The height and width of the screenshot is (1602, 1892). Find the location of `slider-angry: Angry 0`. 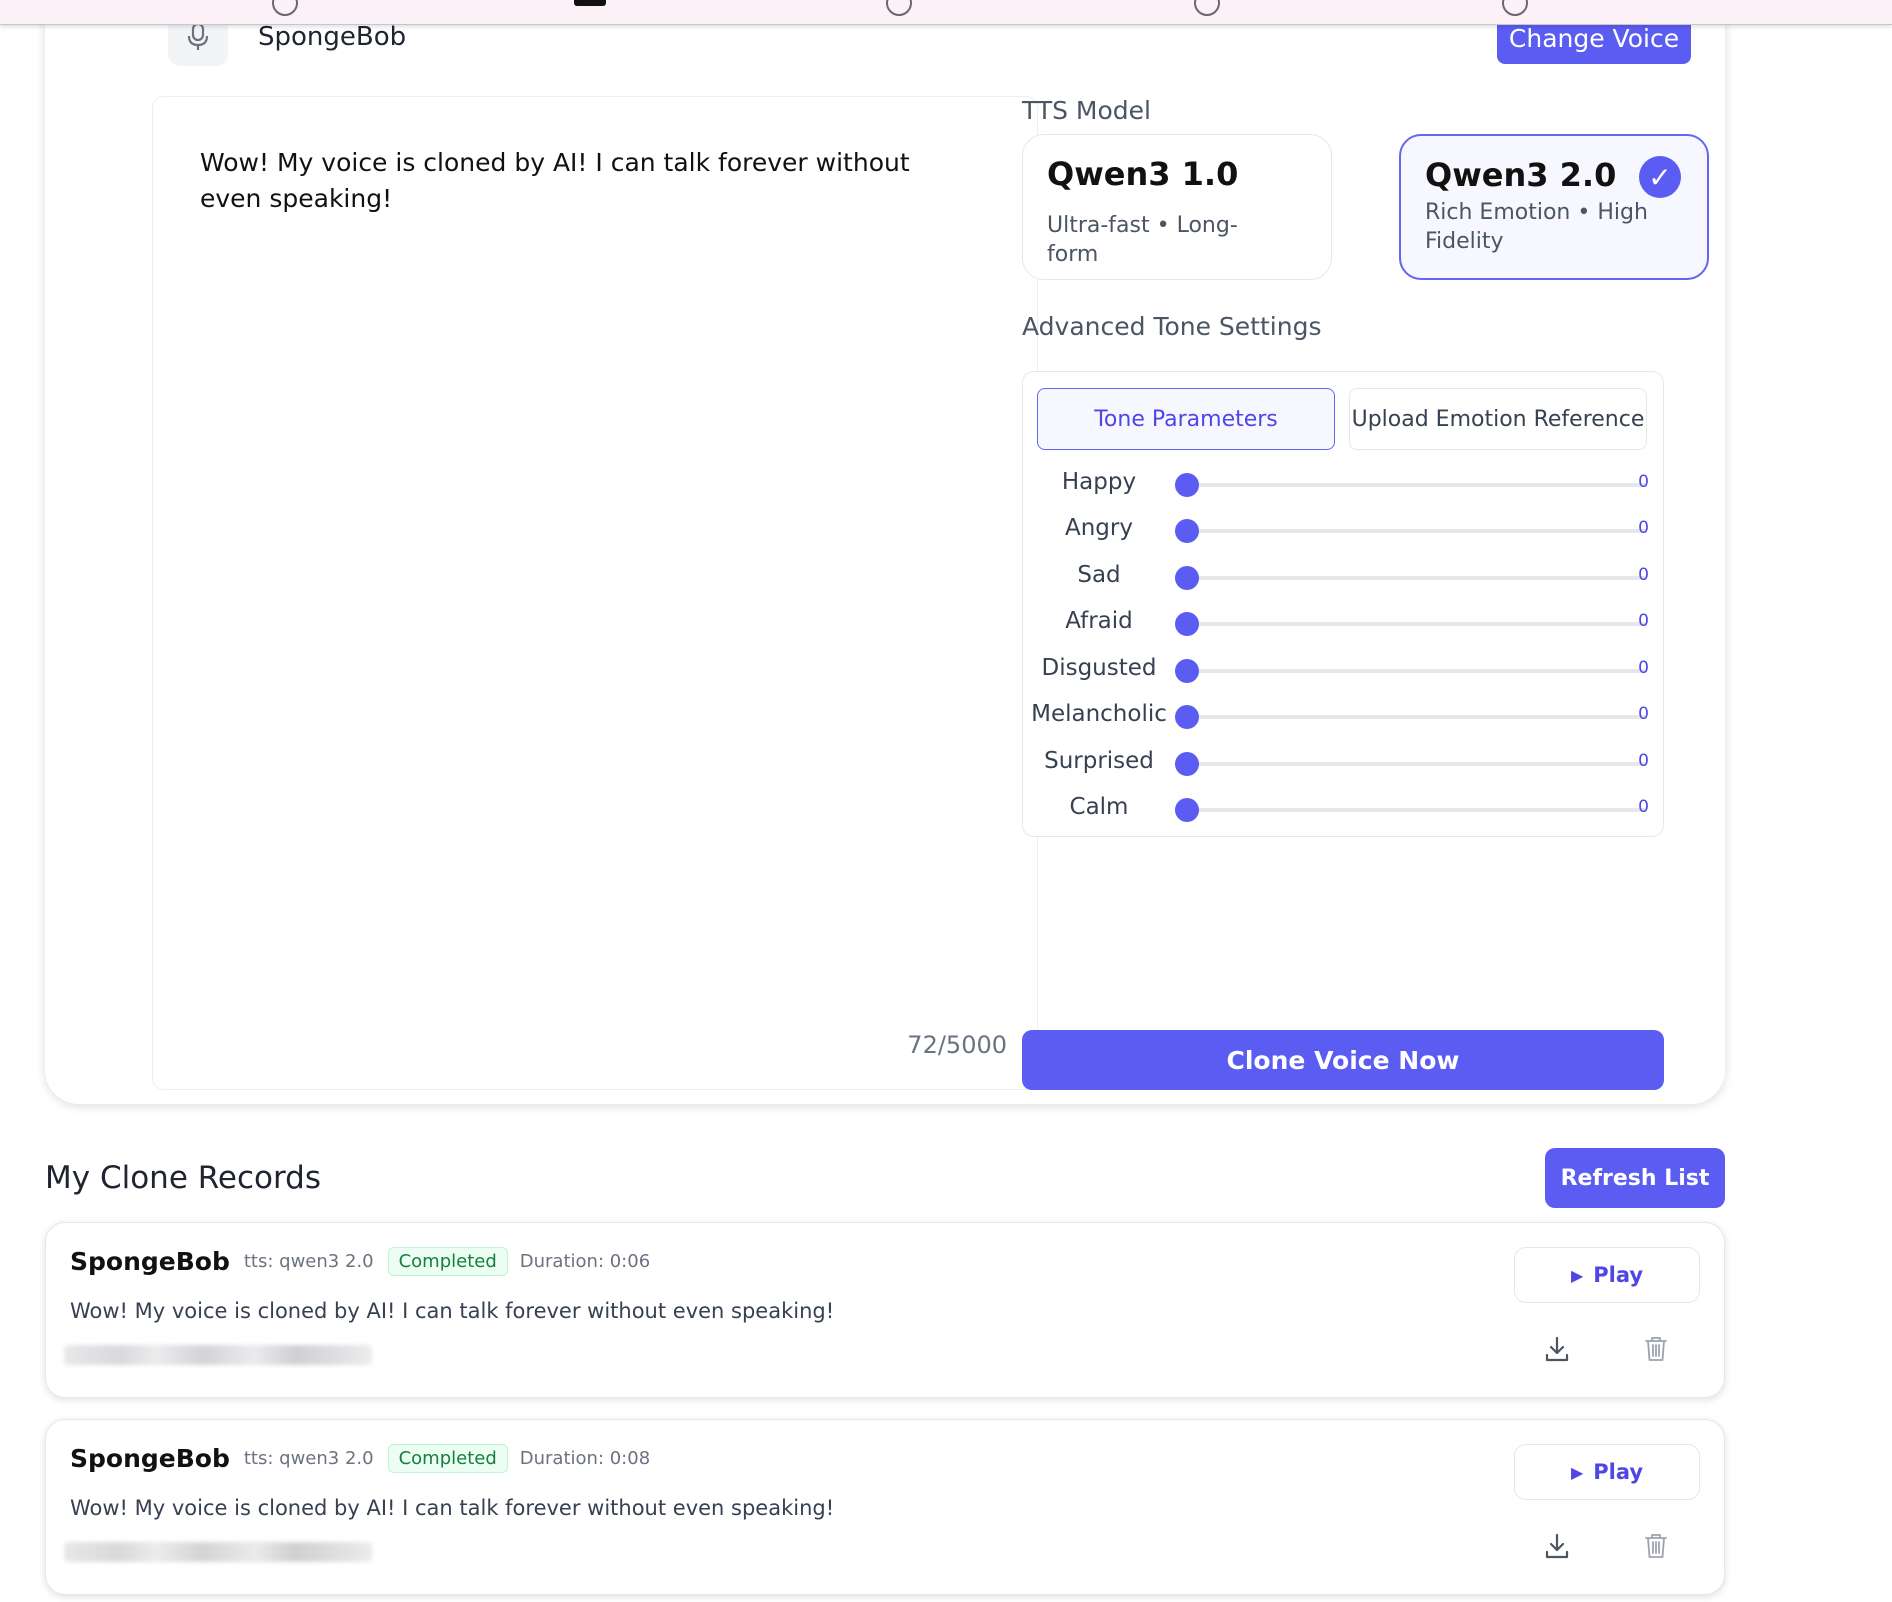

slider-angry: Angry 0 is located at coordinates (1343, 530).